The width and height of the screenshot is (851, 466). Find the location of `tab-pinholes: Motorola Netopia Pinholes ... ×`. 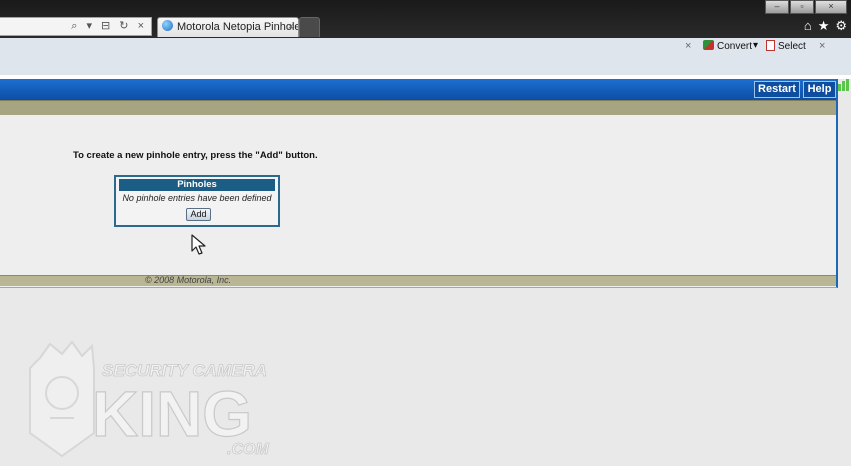

tab-pinholes: Motorola Netopia Pinholes ... × is located at coordinates (228, 27).